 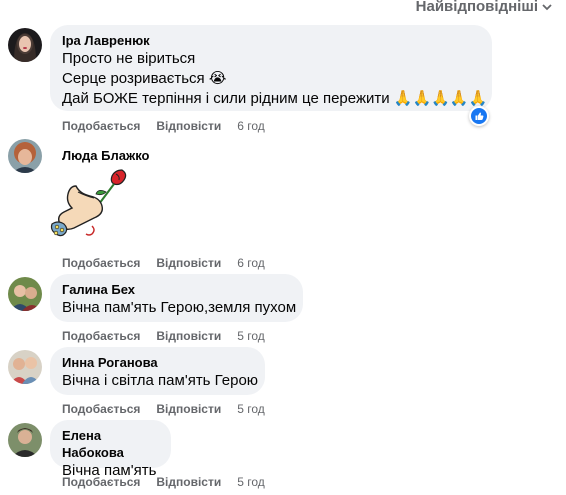 What do you see at coordinates (160, 380) in the screenshot?
I see `comment-text: Вічна і світла пам'ять Герою` at bounding box center [160, 380].